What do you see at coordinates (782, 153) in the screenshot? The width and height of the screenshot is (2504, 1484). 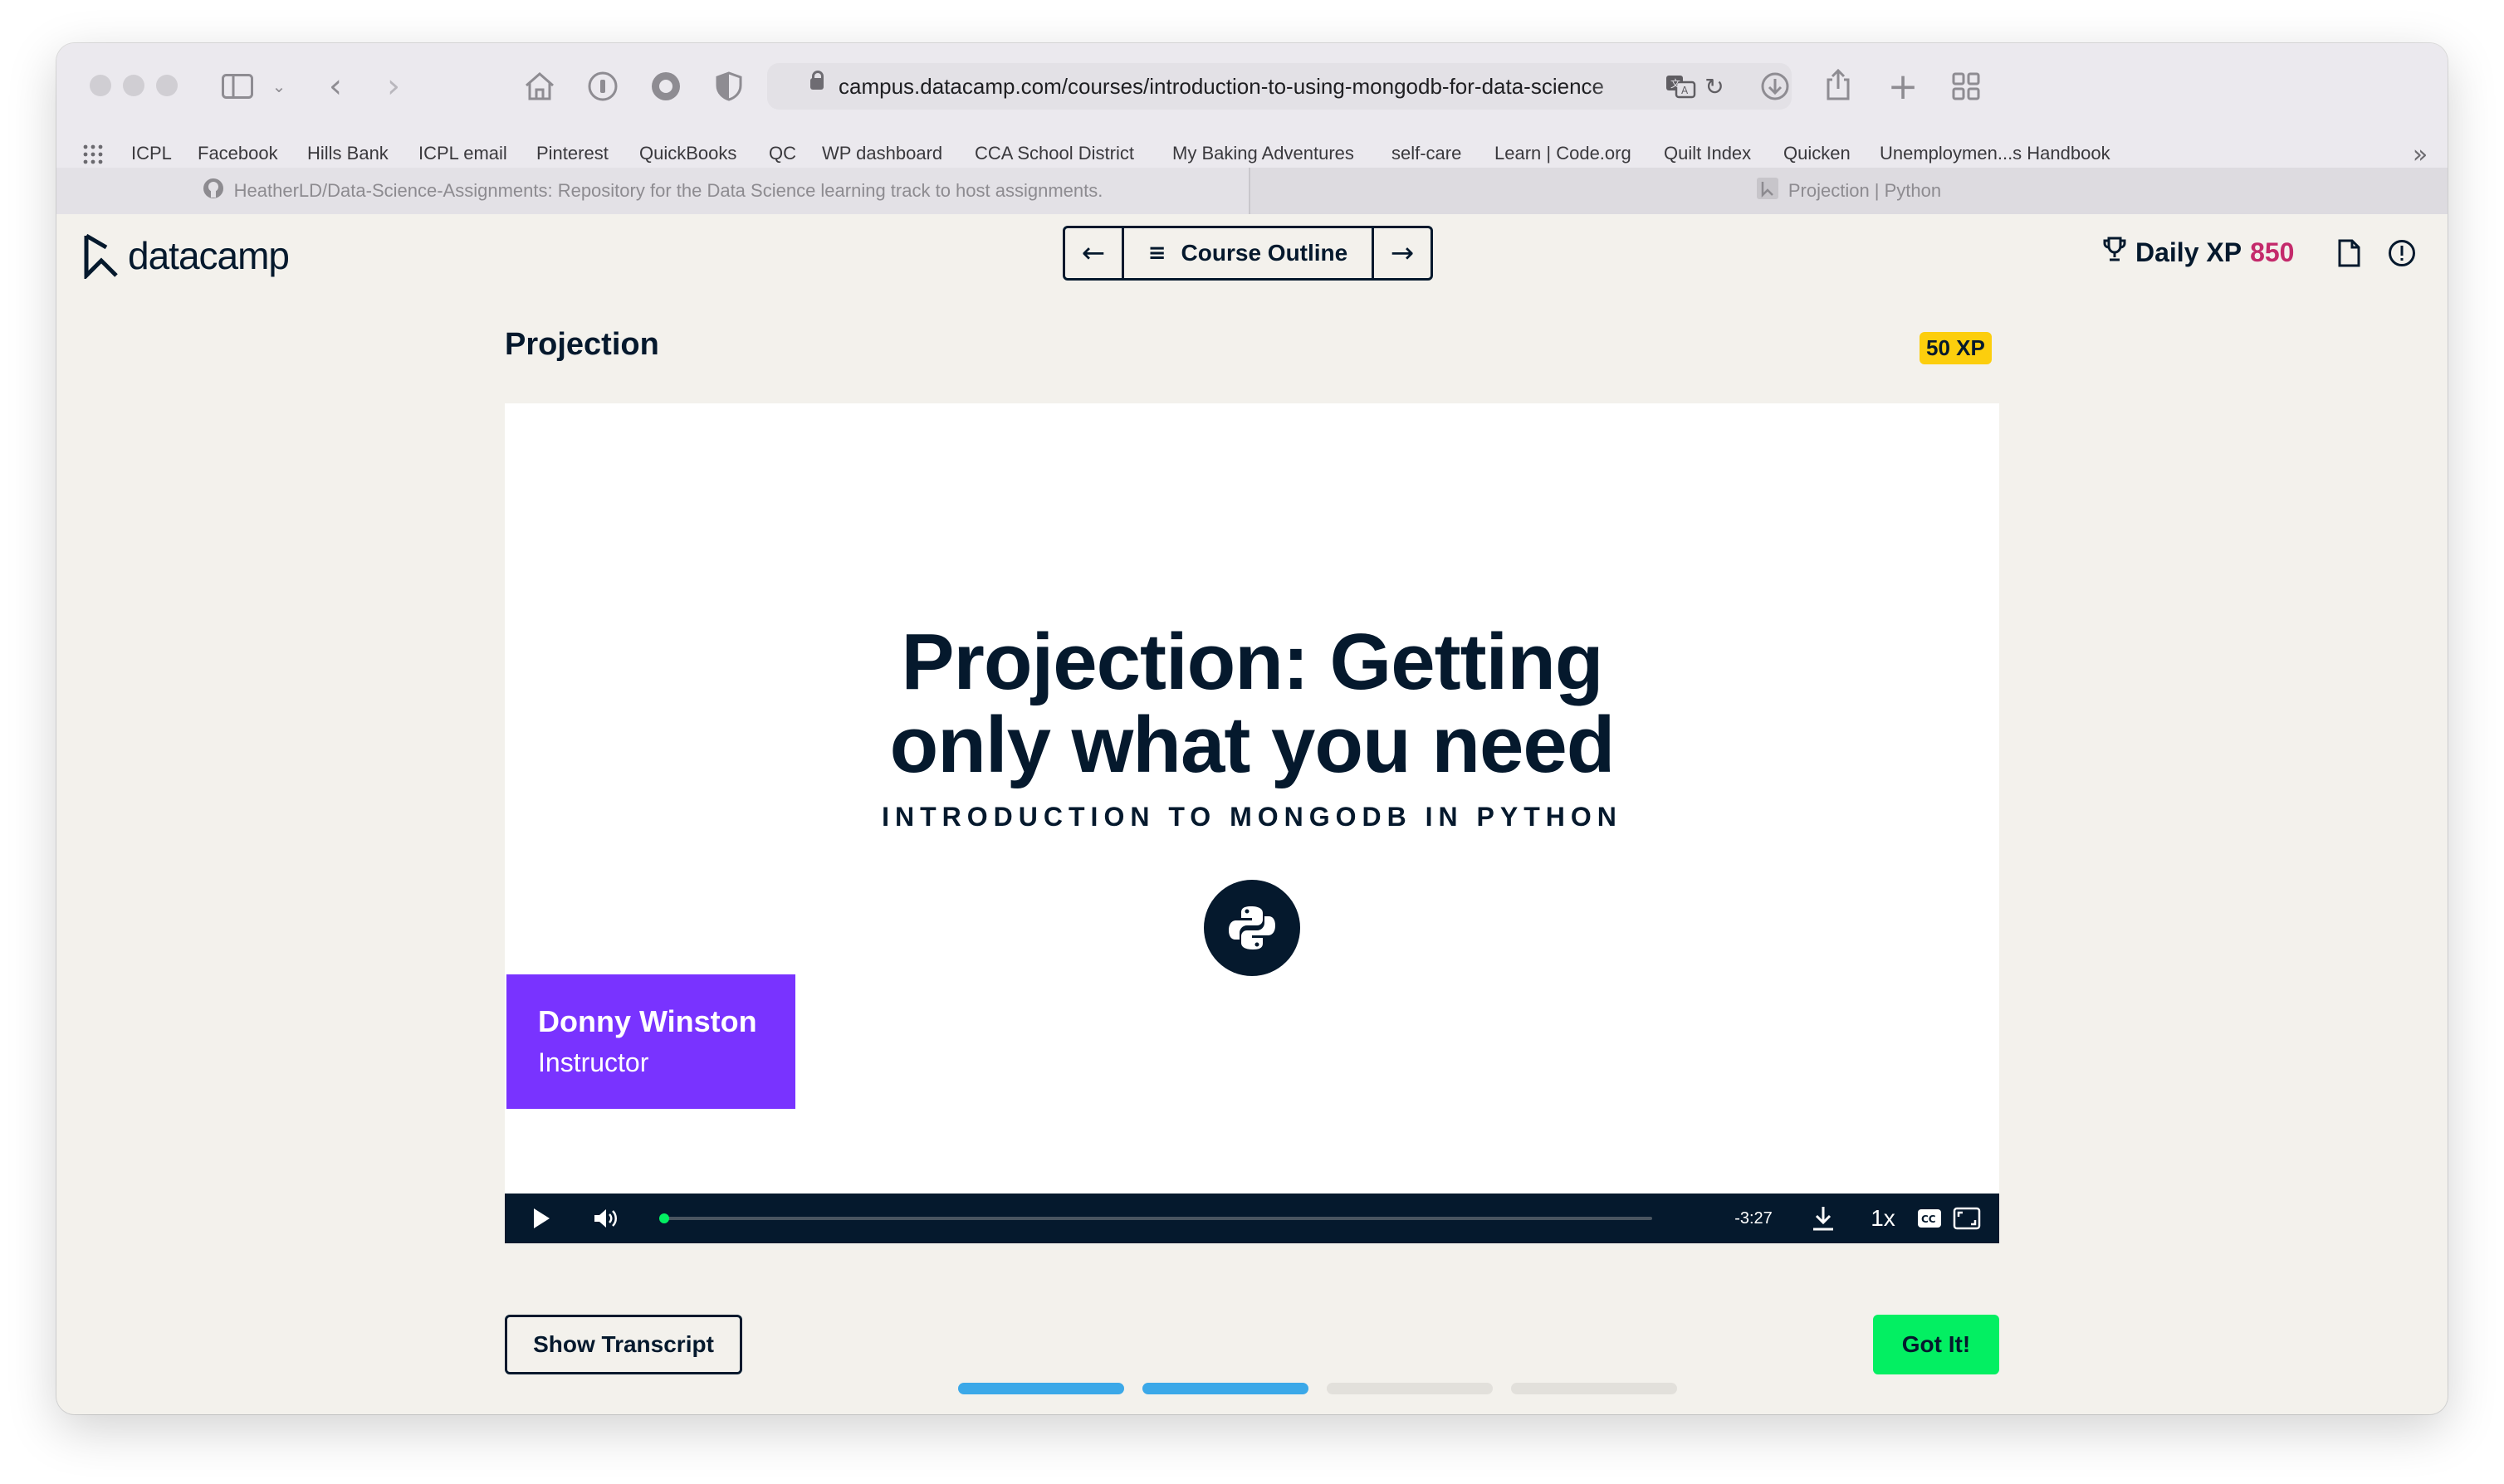 I see `bookmark-item: QC` at bounding box center [782, 153].